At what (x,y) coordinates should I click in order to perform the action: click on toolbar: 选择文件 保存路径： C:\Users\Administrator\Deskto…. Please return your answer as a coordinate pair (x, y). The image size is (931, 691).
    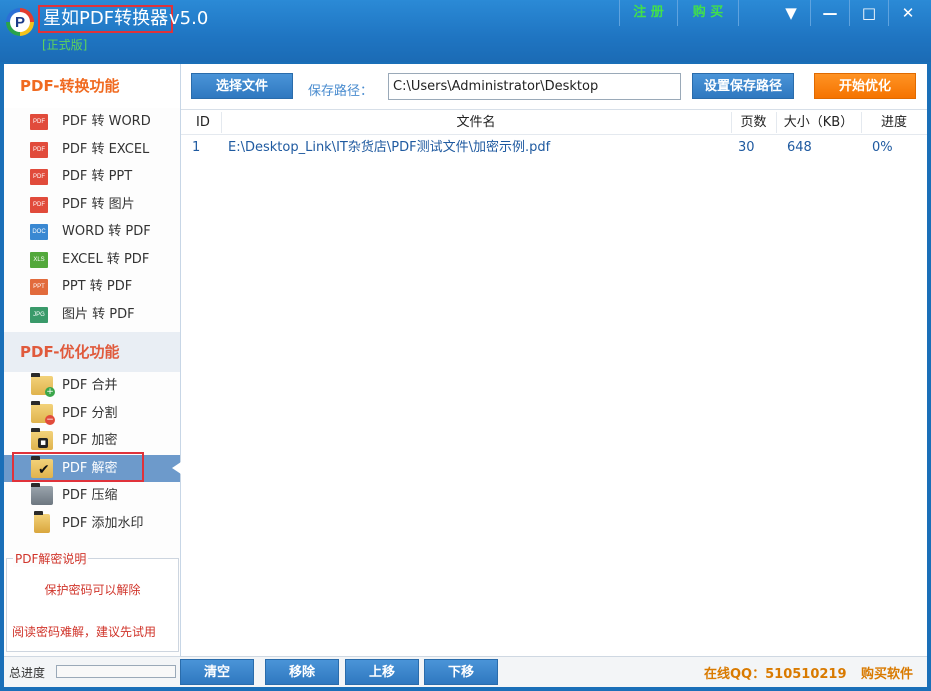
    Looking at the image, I should click on (554, 86).